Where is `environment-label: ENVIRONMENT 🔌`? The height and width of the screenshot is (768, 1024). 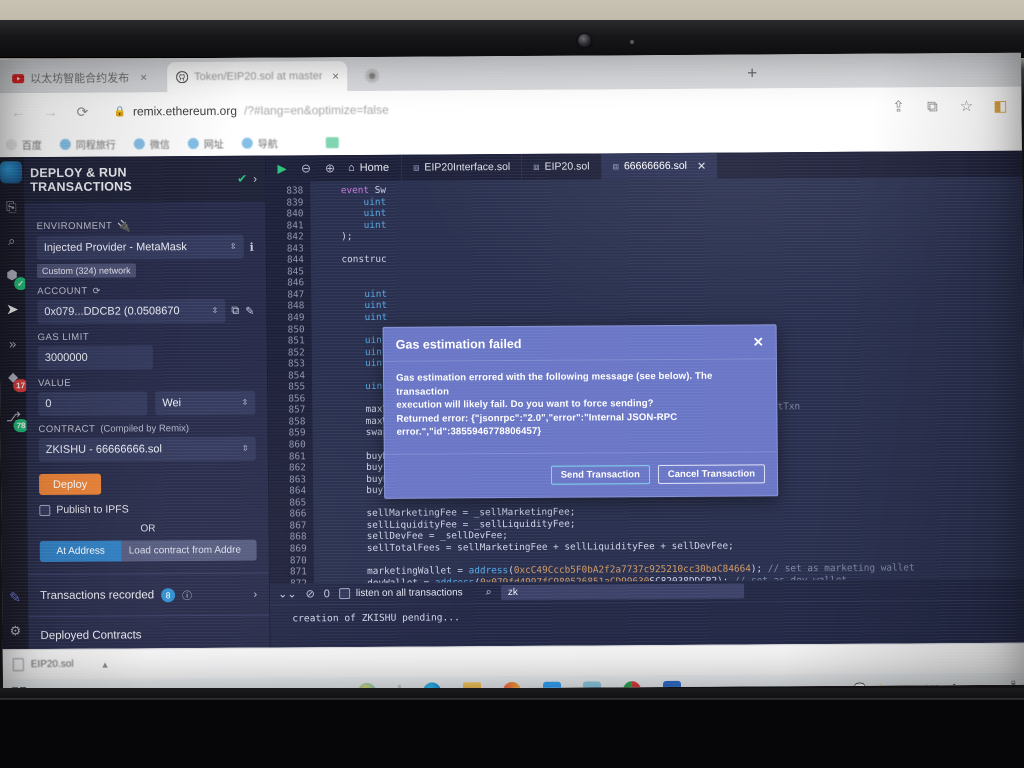 environment-label: ENVIRONMENT 🔌 is located at coordinates (84, 226).